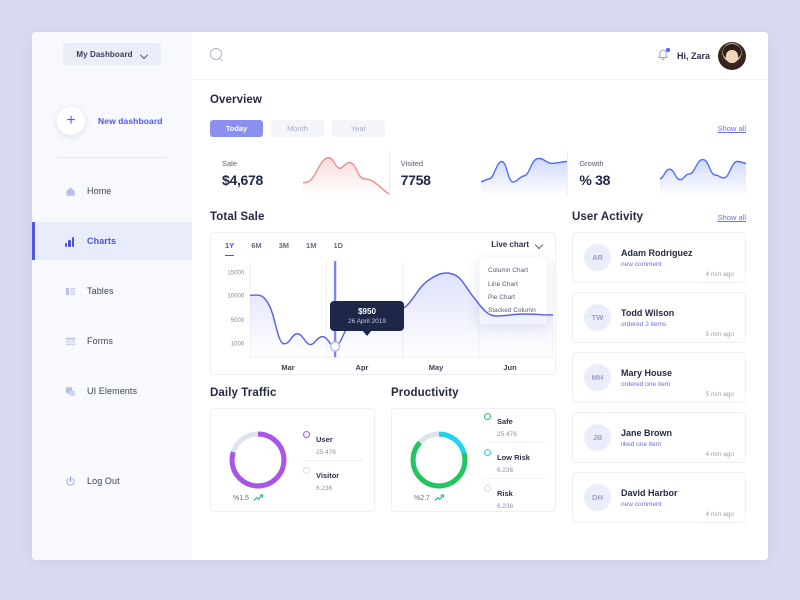 This screenshot has height=600, width=800. What do you see at coordinates (367, 321) in the screenshot?
I see `tooltip-date: 26 April 2019` at bounding box center [367, 321].